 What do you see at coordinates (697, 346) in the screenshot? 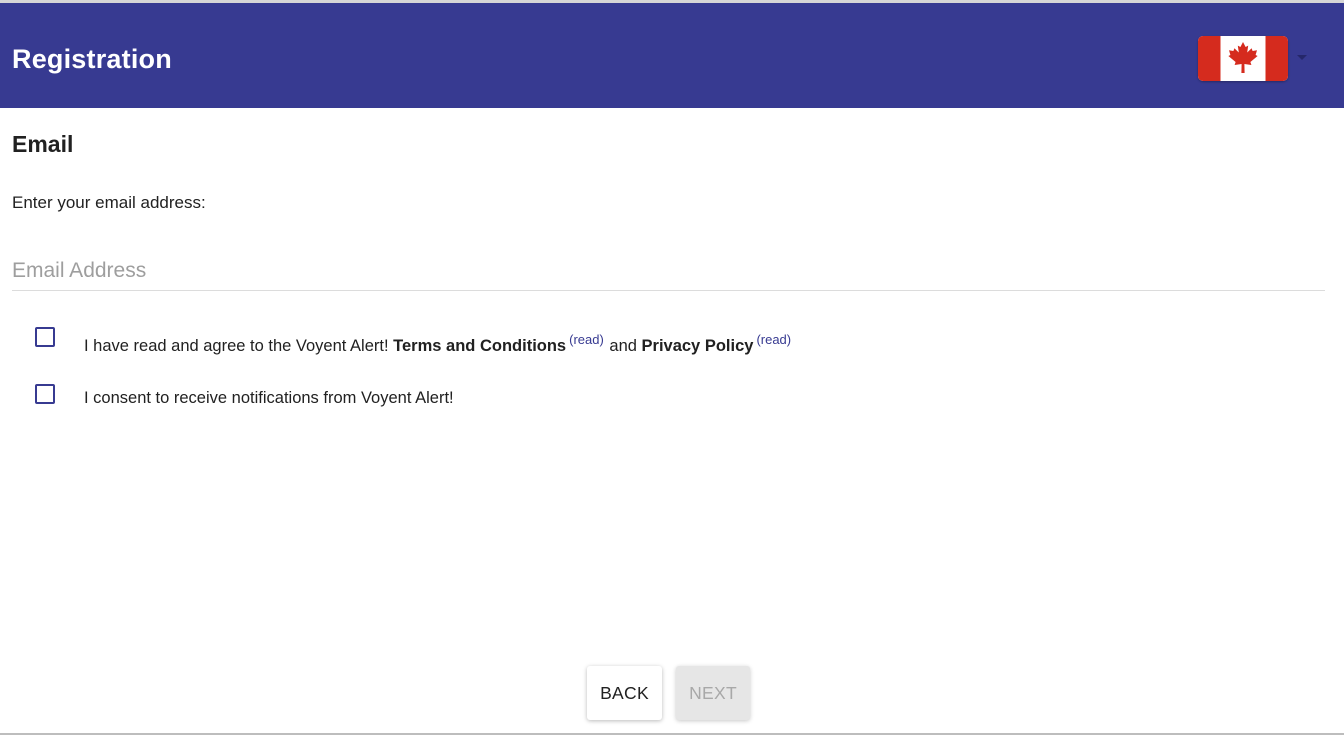
I see `privacy-policy-label: Privacy Policy` at bounding box center [697, 346].